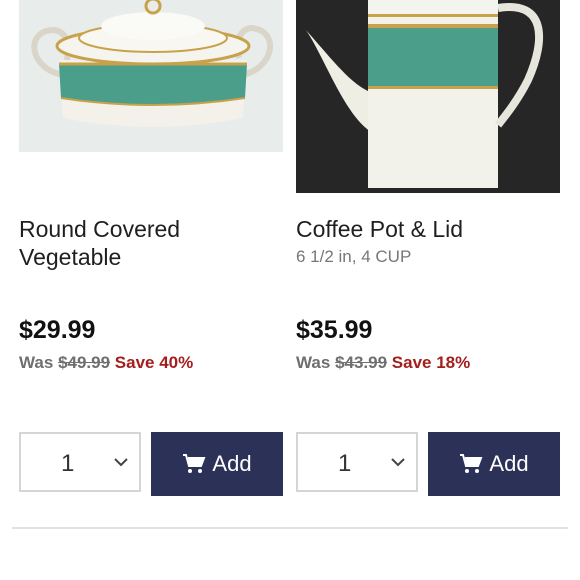  I want to click on product-name: Coffee Pot & Lid, so click(427, 229).